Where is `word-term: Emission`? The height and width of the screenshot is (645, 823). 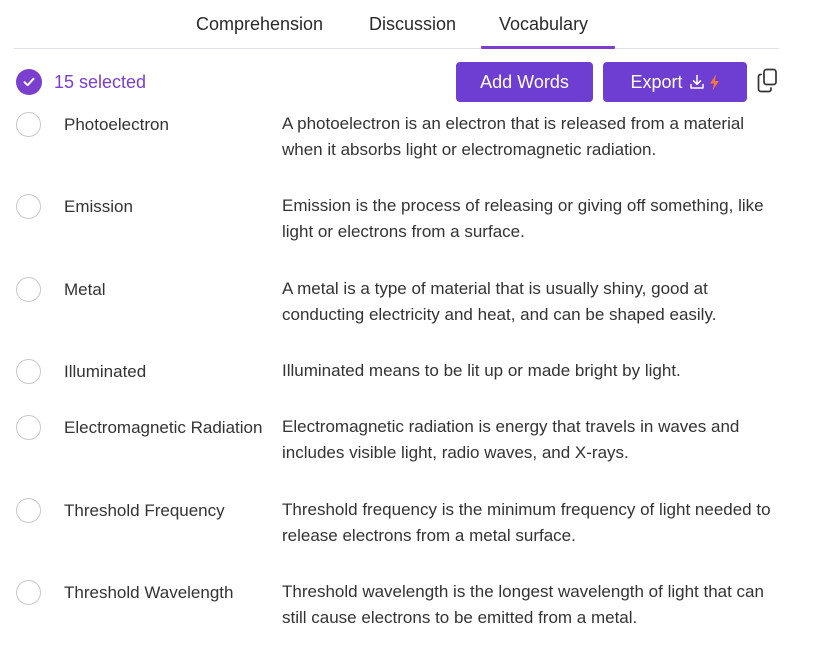 word-term: Emission is located at coordinates (98, 206).